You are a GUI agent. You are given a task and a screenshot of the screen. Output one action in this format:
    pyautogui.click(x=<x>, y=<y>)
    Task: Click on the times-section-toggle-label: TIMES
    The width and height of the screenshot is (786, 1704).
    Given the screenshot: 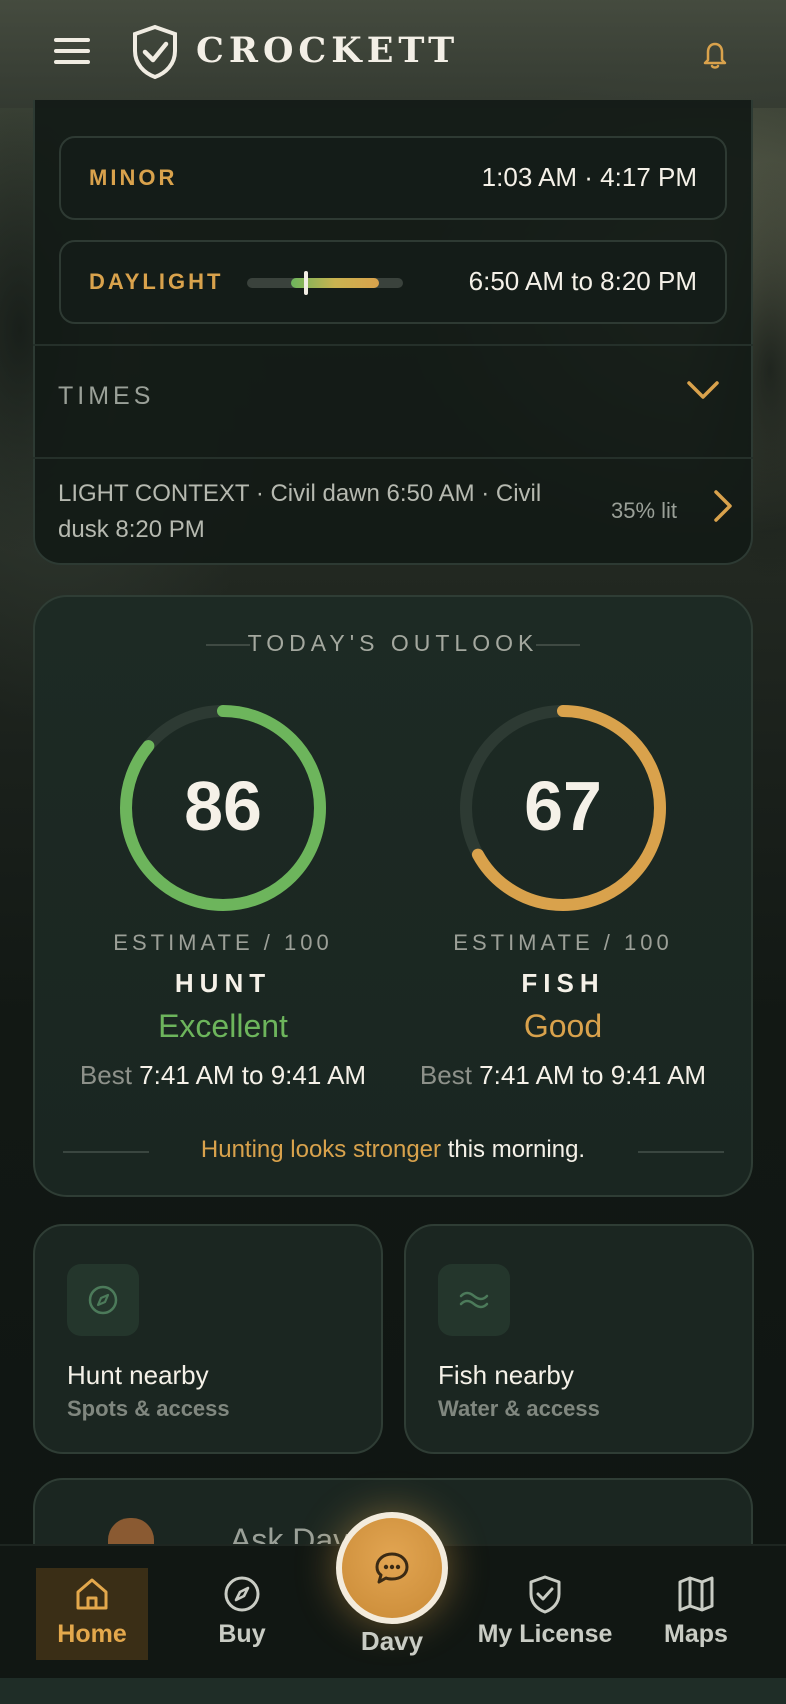 What is the action you would take?
    pyautogui.click(x=106, y=396)
    